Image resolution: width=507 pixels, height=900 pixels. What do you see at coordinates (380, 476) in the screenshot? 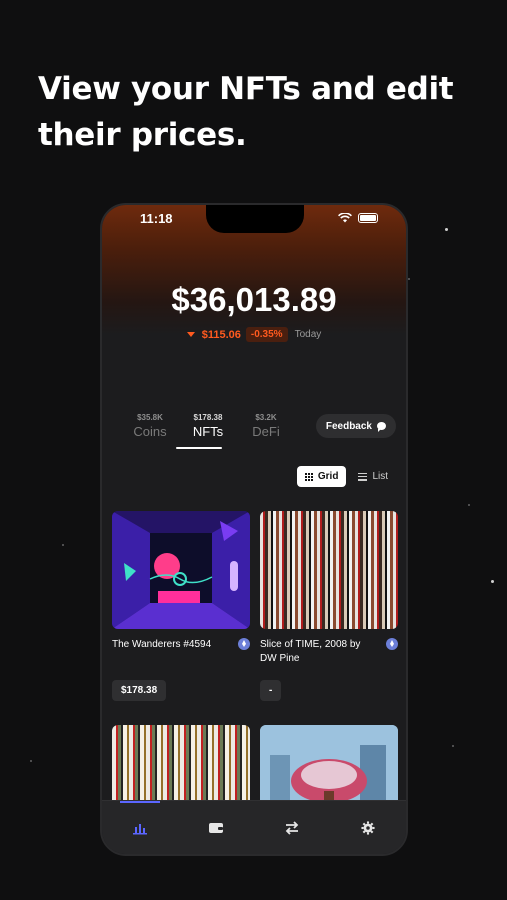
I see `list-view-label: List` at bounding box center [380, 476].